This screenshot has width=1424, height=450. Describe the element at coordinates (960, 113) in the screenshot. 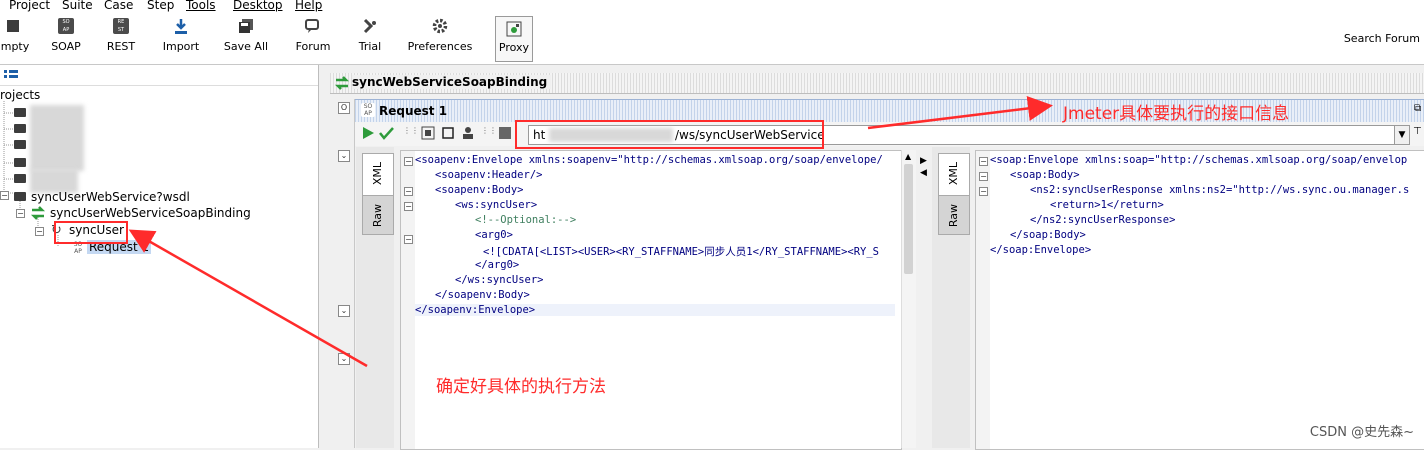

I see `annotation-arrow-endpoint` at that location.